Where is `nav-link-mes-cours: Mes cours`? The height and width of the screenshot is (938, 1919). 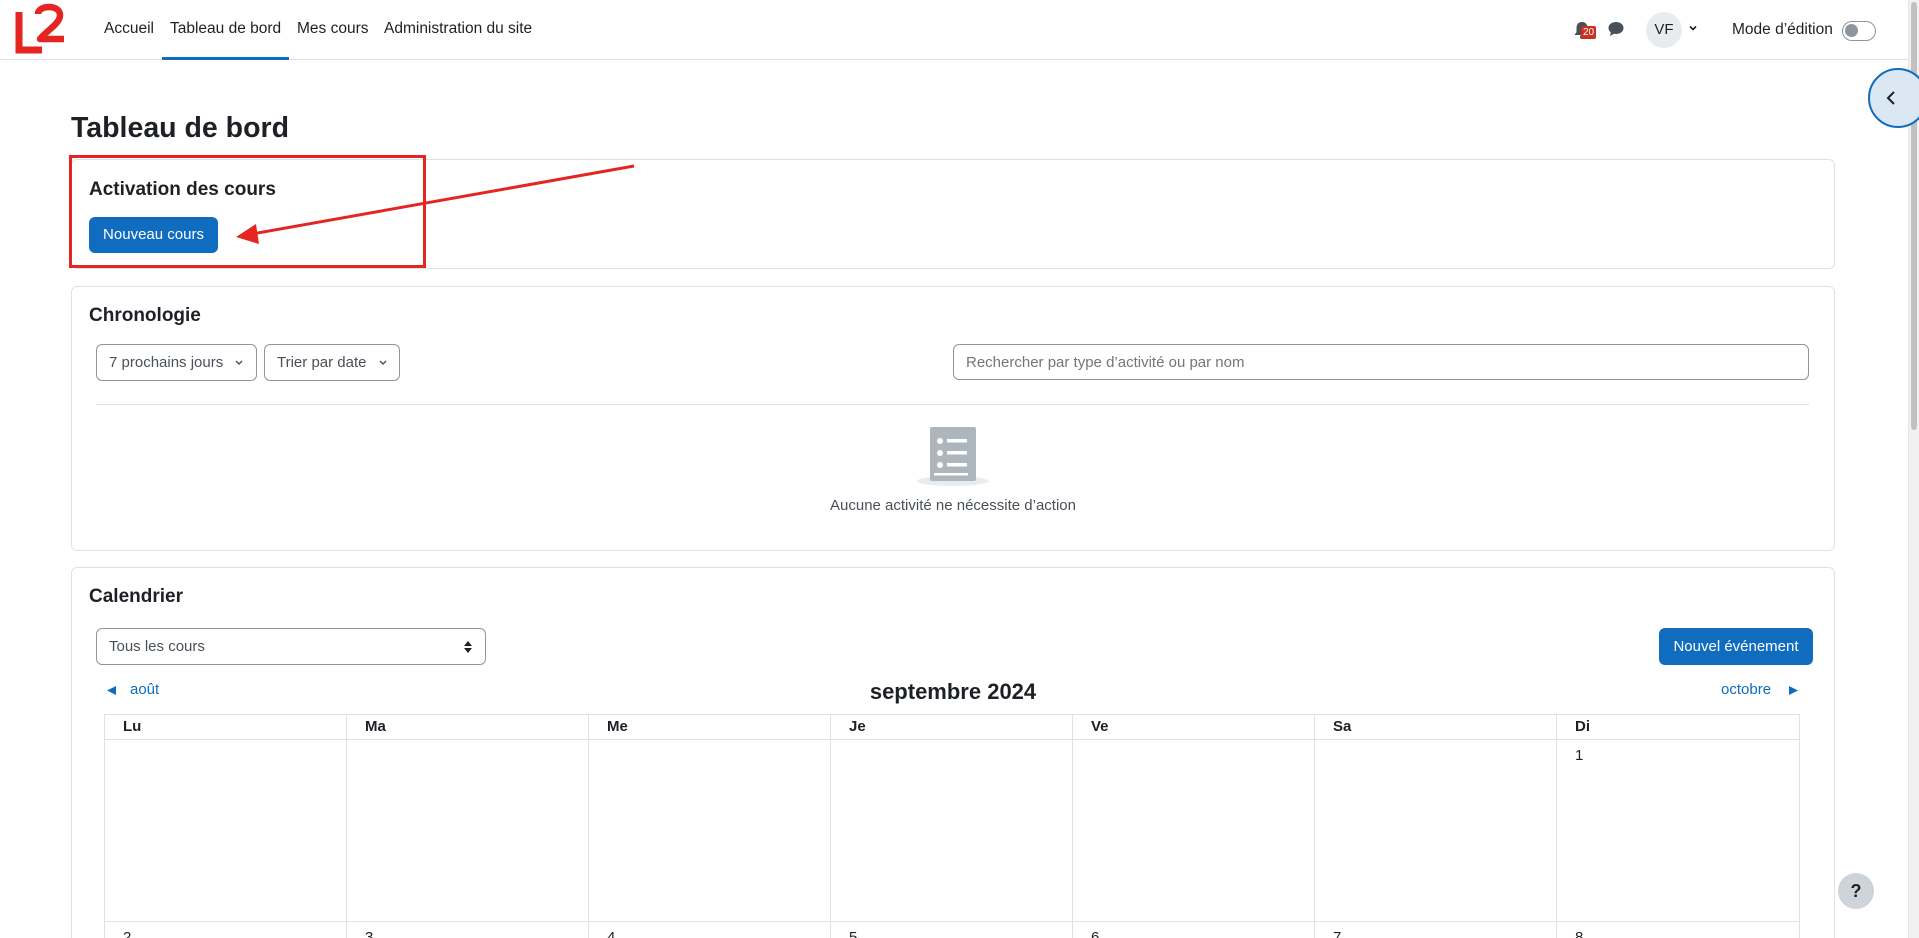
nav-link-mes-cours: Mes cours is located at coordinates (333, 30).